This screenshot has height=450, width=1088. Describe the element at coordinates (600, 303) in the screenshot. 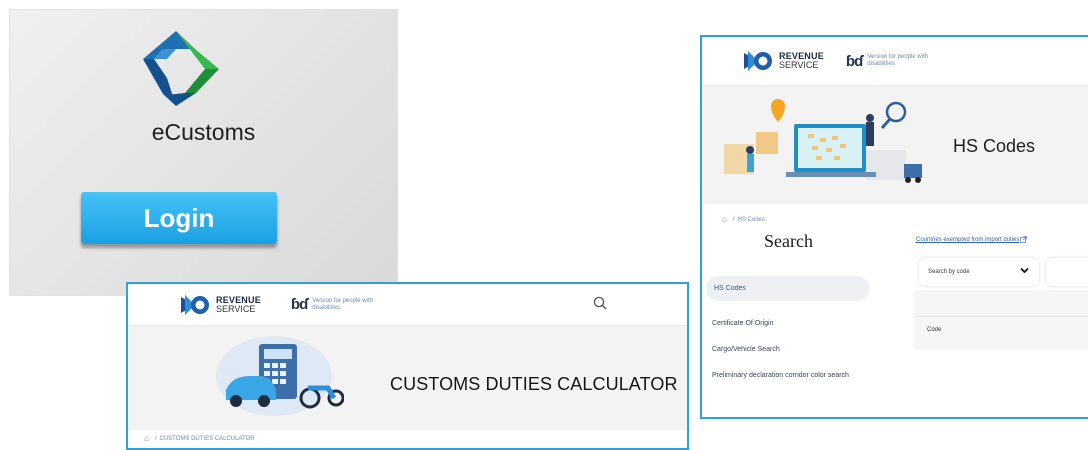

I see `search-icon` at that location.